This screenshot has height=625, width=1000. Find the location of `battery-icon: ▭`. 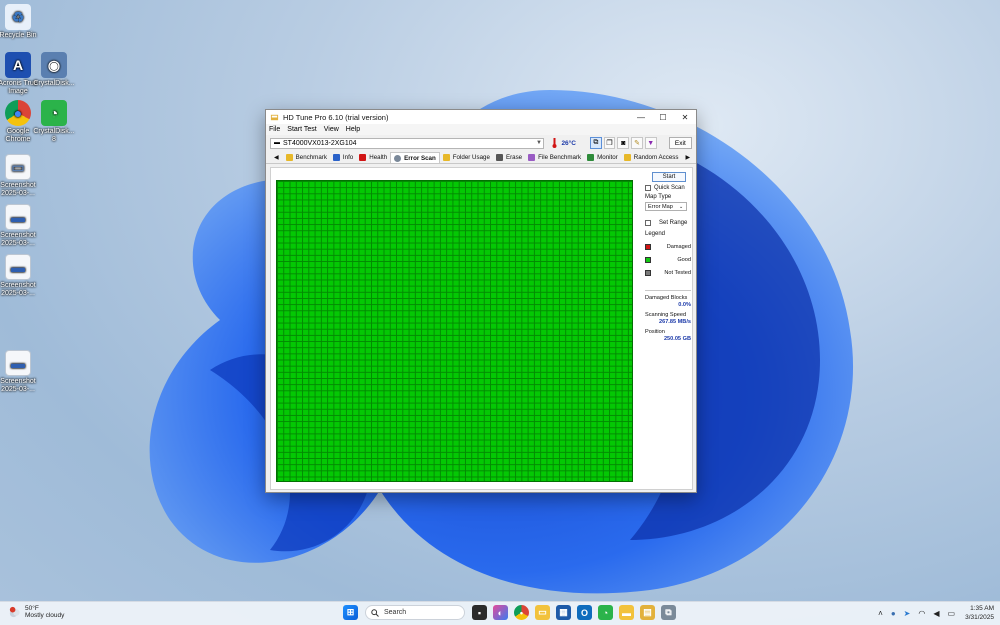

battery-icon: ▭ is located at coordinates (952, 613).